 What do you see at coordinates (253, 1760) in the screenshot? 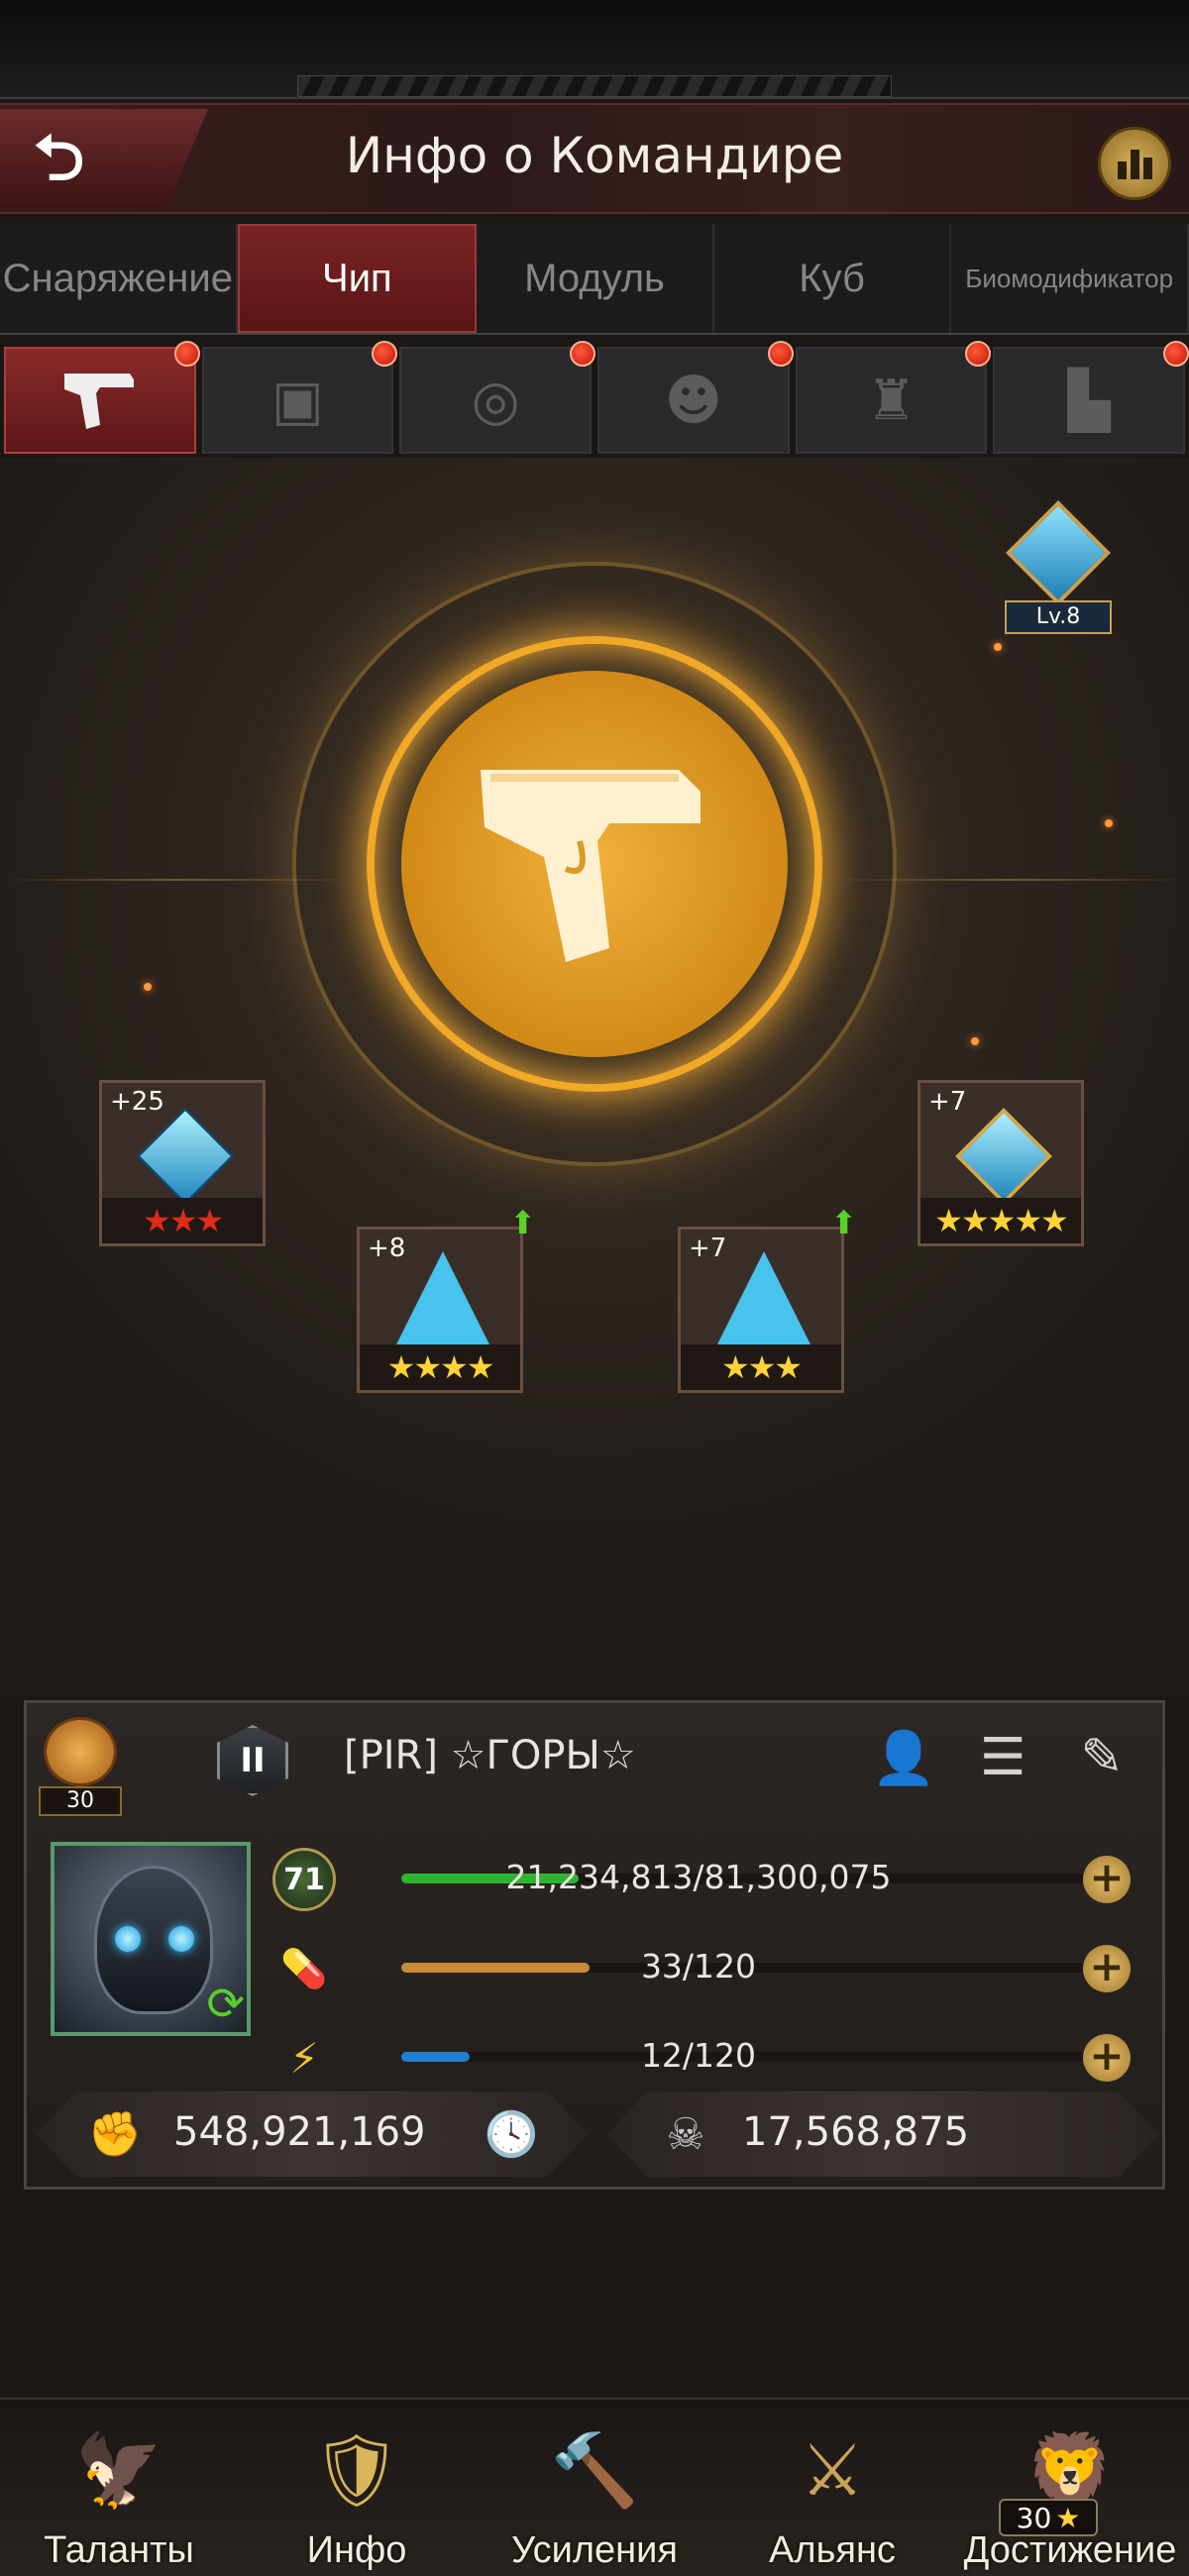
I see `alliance-rank-badge: II` at bounding box center [253, 1760].